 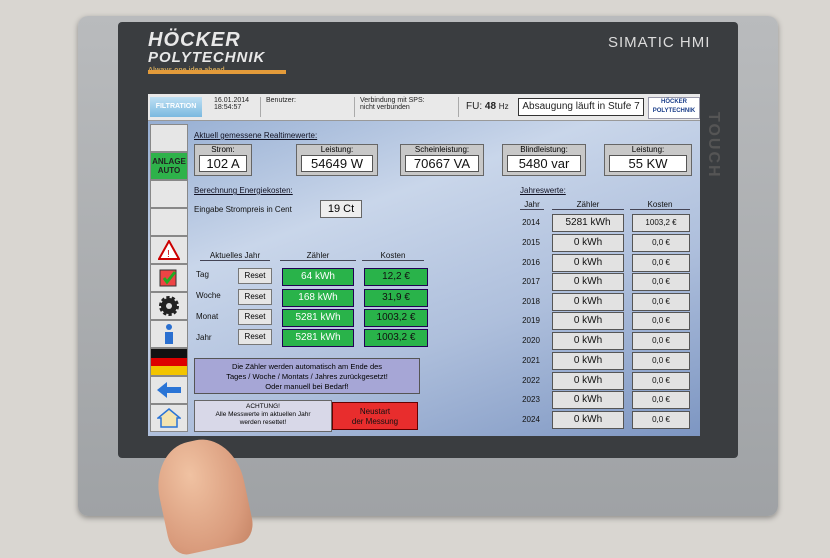 I want to click on realtime-apparent-power: Scheinleistung: 70667 VA, so click(x=442, y=160).